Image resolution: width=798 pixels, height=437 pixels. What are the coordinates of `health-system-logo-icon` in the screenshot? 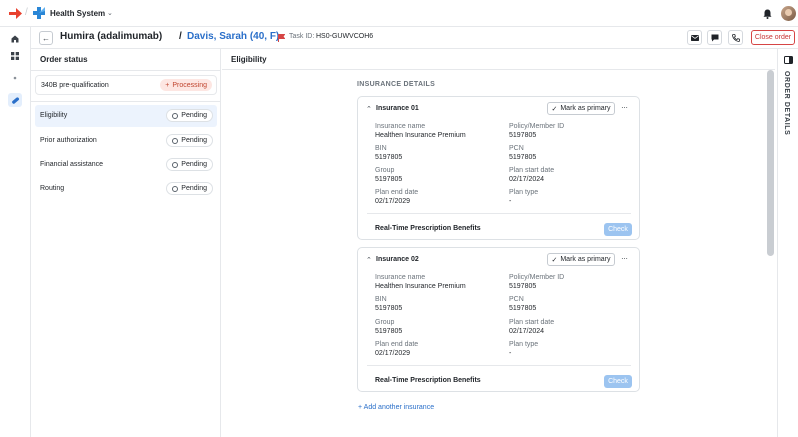 It's located at (39, 13).